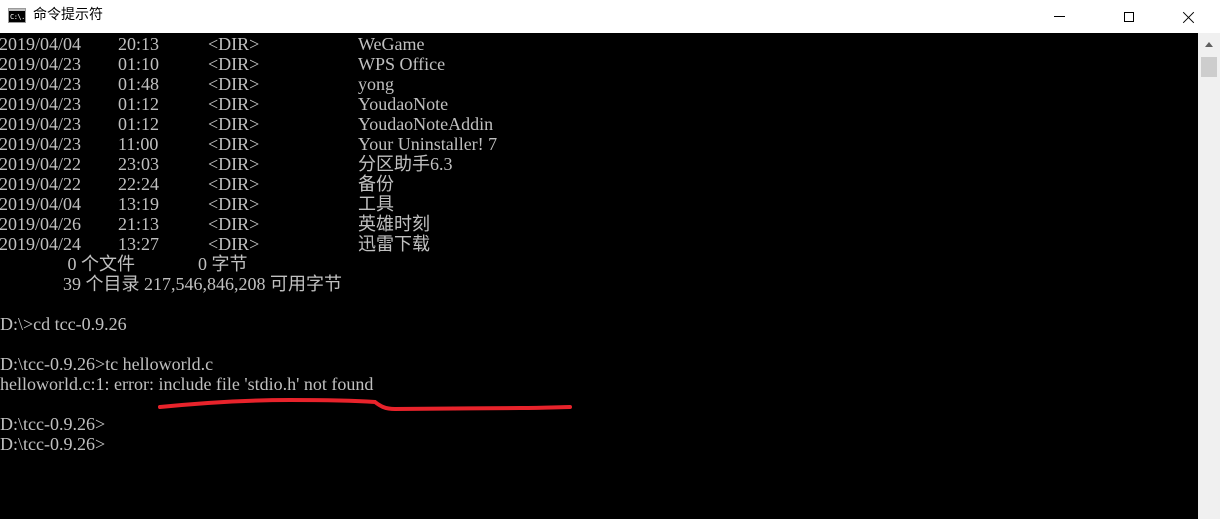  I want to click on dir-name: 备份, so click(376, 184).